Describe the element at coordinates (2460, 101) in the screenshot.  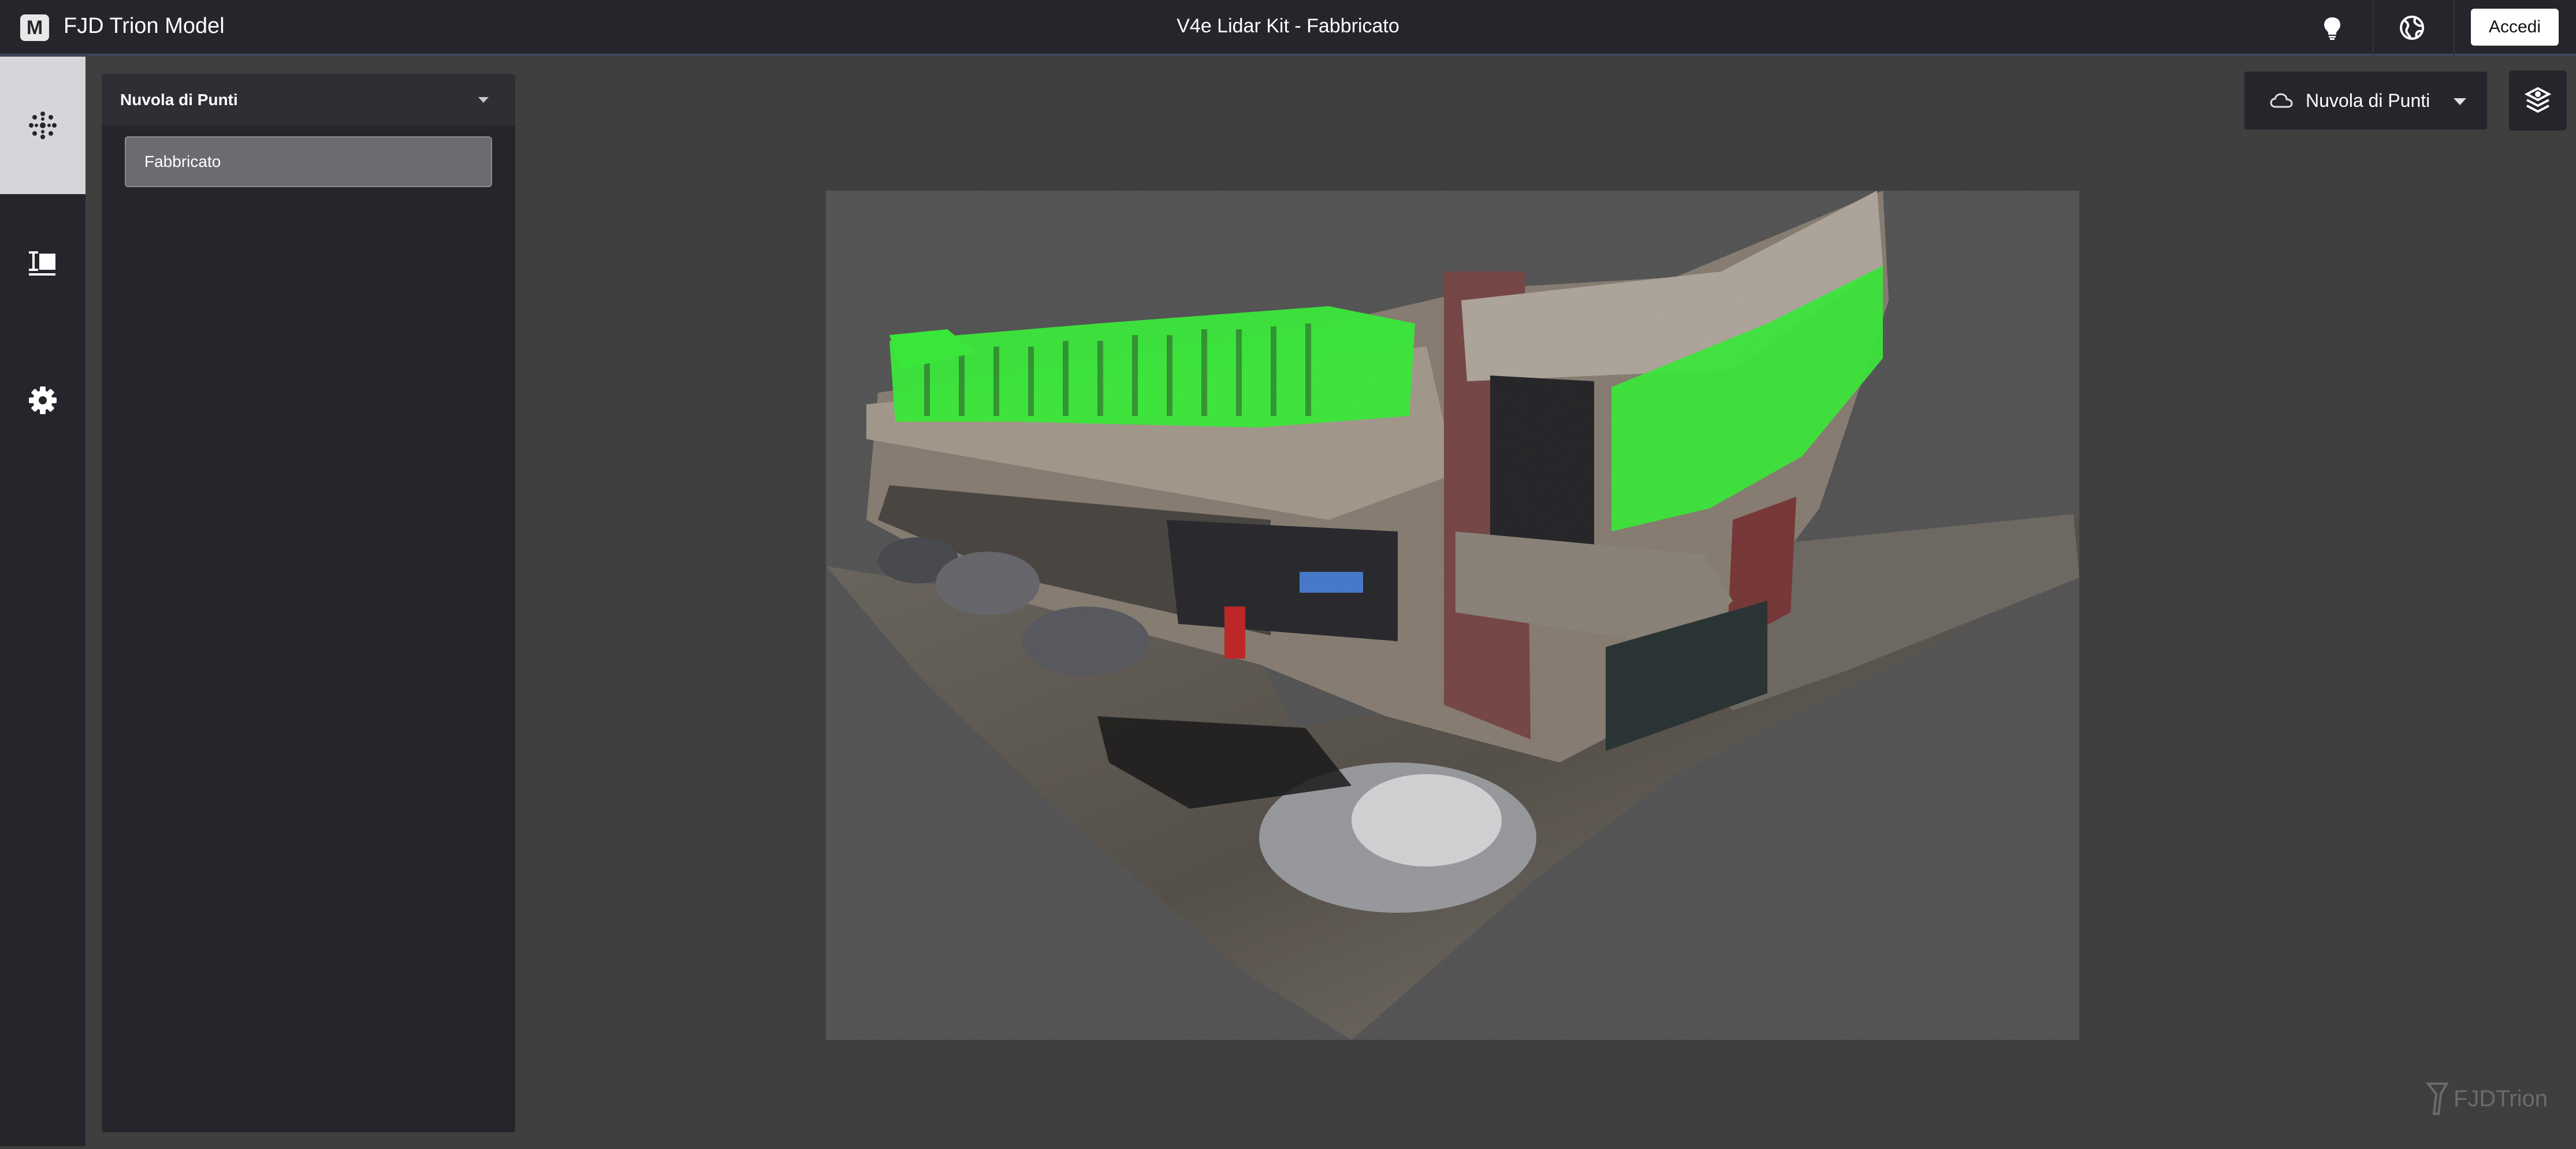
I see `chevron-down-icon` at that location.